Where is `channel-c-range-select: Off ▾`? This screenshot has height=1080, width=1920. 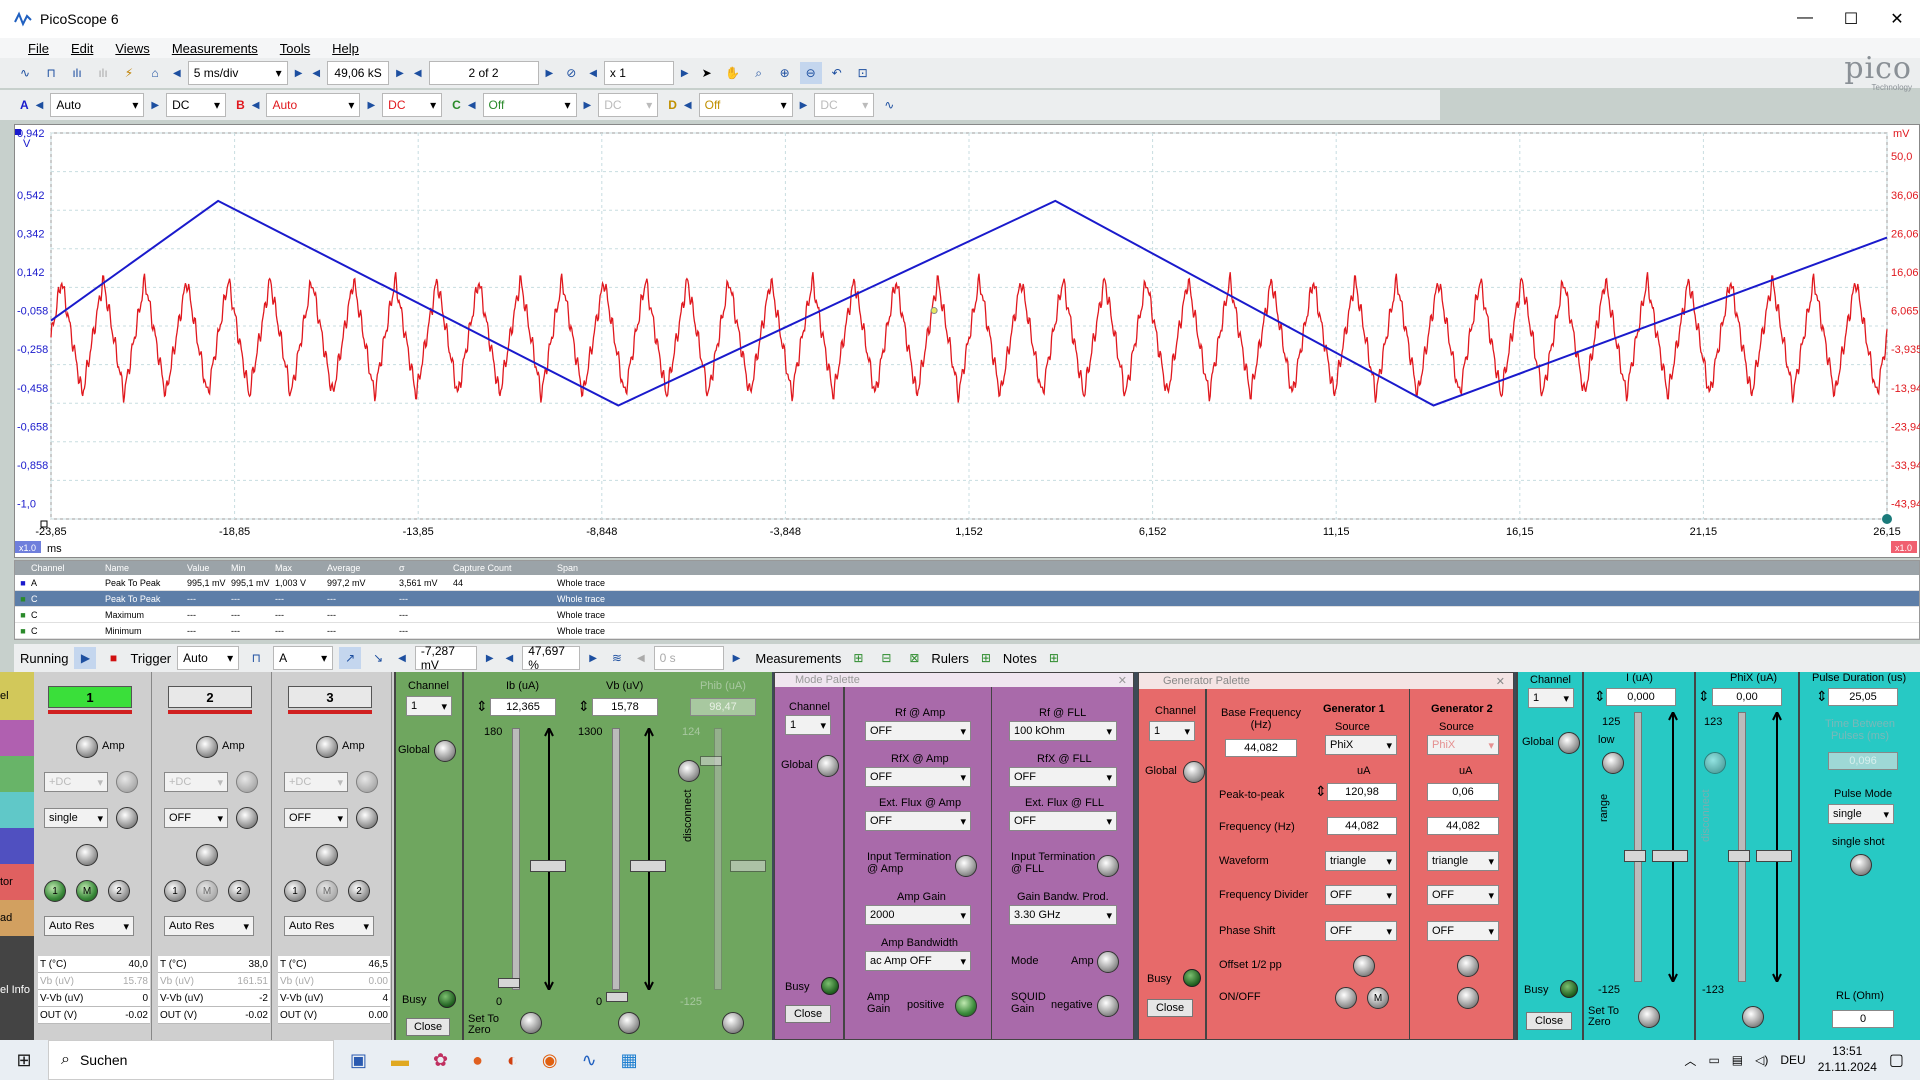 channel-c-range-select: Off ▾ is located at coordinates (529, 105).